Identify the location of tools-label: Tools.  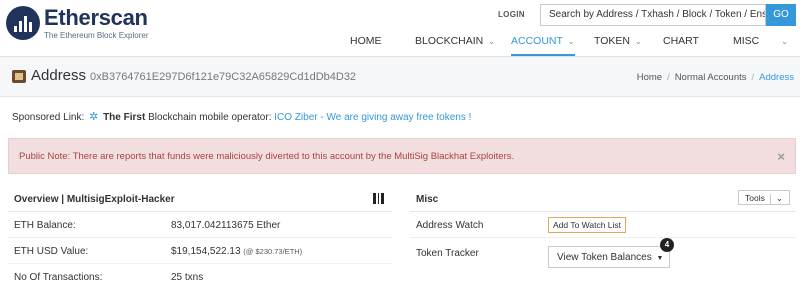
(755, 198).